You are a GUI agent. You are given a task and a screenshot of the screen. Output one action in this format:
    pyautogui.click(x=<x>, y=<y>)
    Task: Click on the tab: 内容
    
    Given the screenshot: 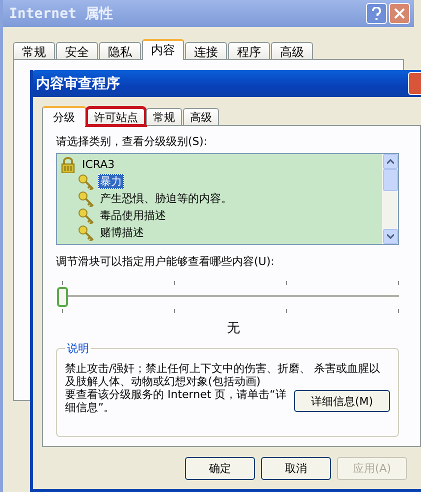 What is the action you would take?
    pyautogui.click(x=163, y=49)
    